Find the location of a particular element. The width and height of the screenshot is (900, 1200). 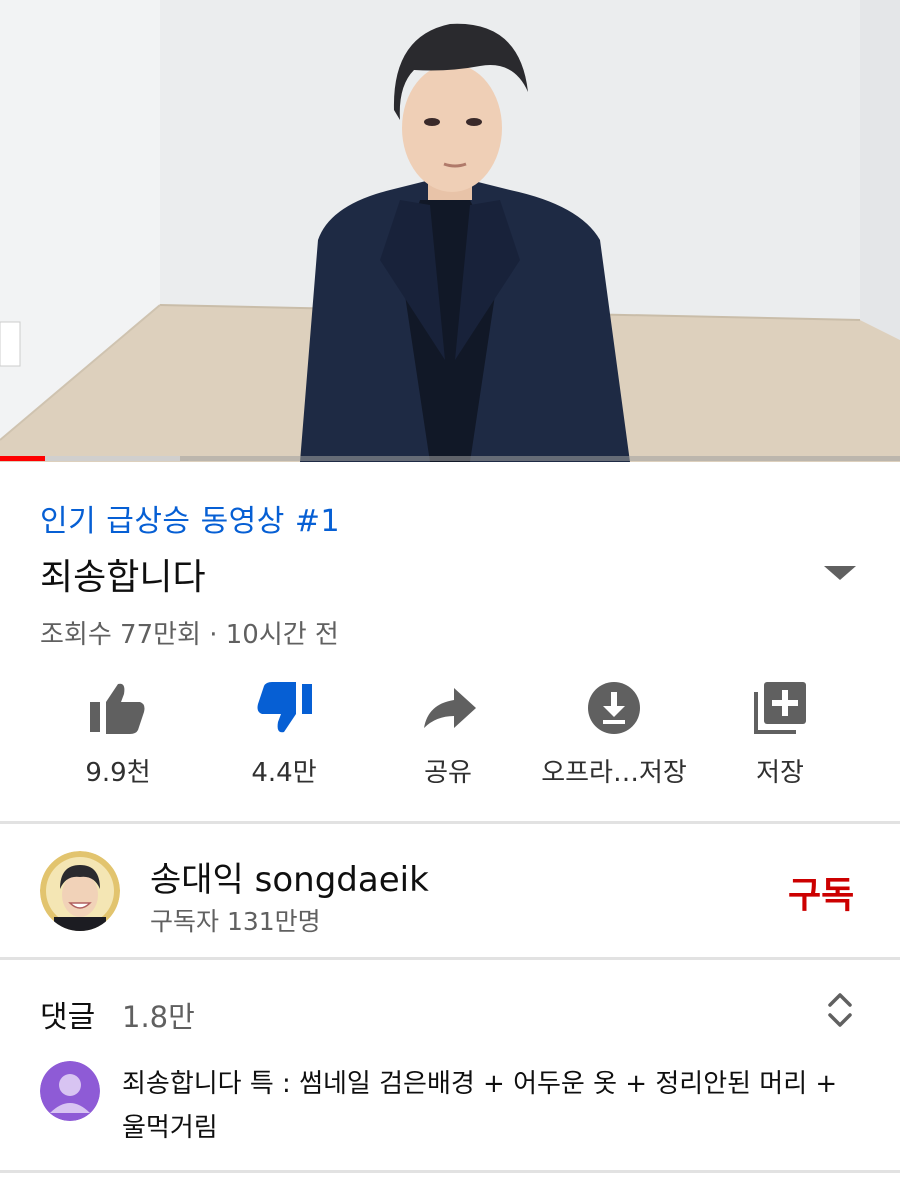

save-label: 저장 is located at coordinates (780, 773).